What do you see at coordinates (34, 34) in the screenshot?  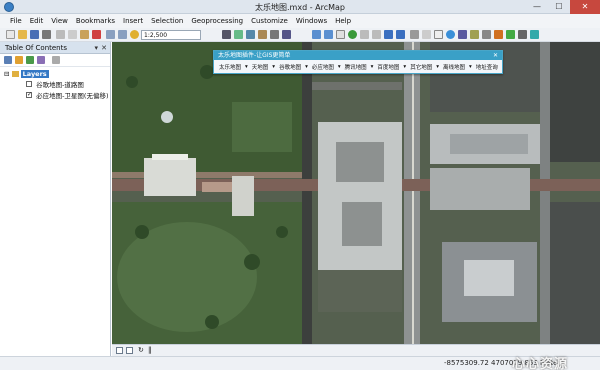 I see `save-icon` at bounding box center [34, 34].